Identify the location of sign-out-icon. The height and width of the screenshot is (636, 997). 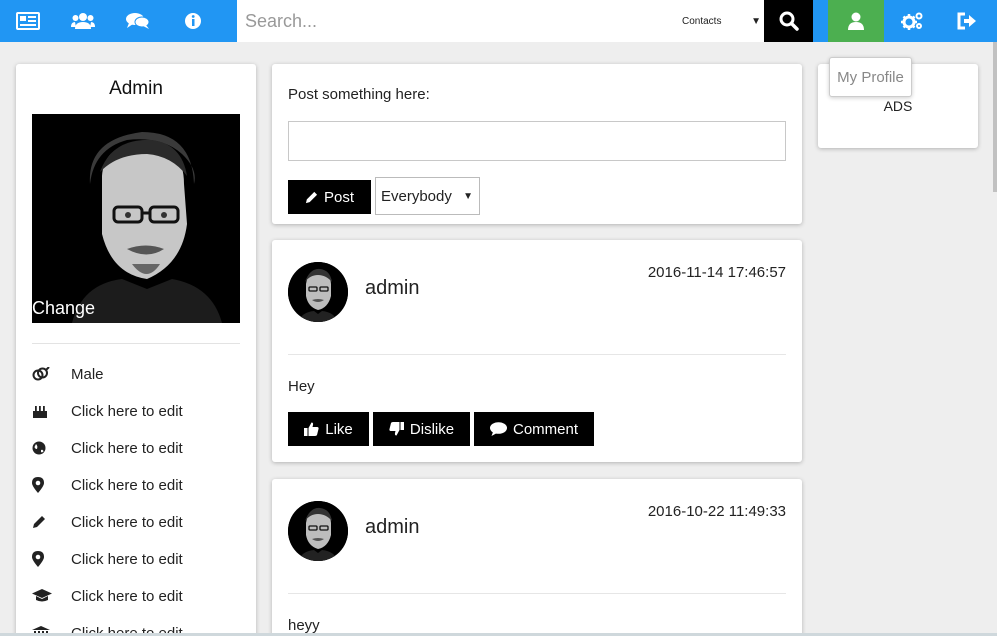
(966, 21).